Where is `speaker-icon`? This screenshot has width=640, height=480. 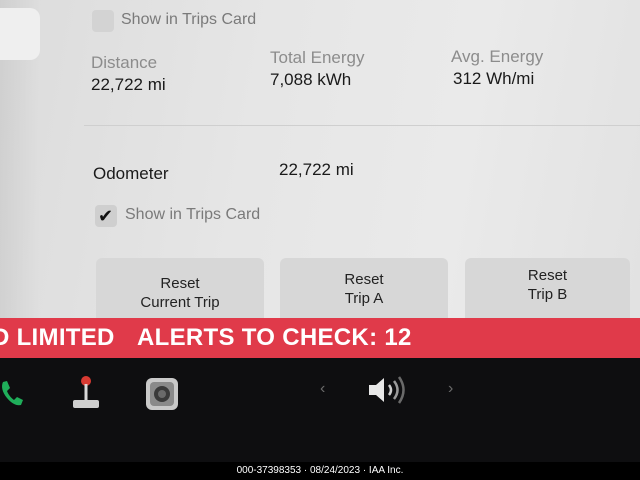
speaker-icon is located at coordinates (387, 392).